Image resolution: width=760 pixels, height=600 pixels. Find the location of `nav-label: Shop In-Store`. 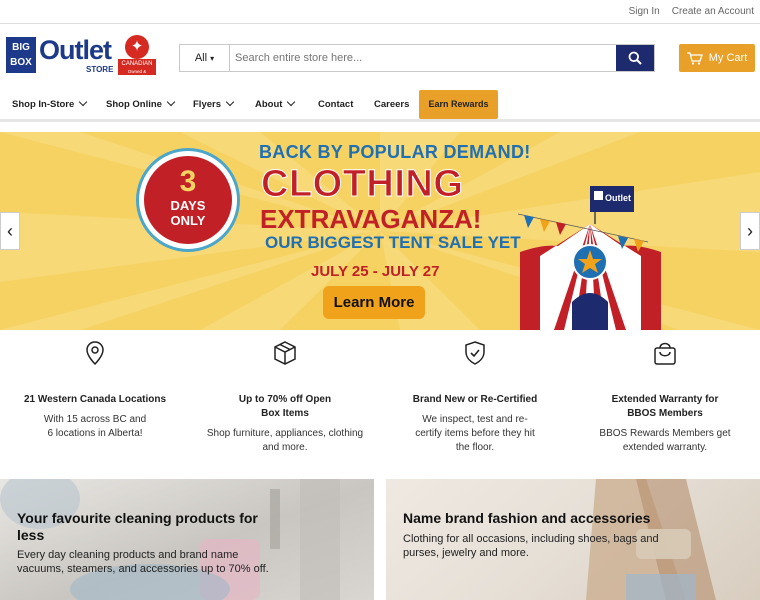

nav-label: Shop In-Store is located at coordinates (43, 104).